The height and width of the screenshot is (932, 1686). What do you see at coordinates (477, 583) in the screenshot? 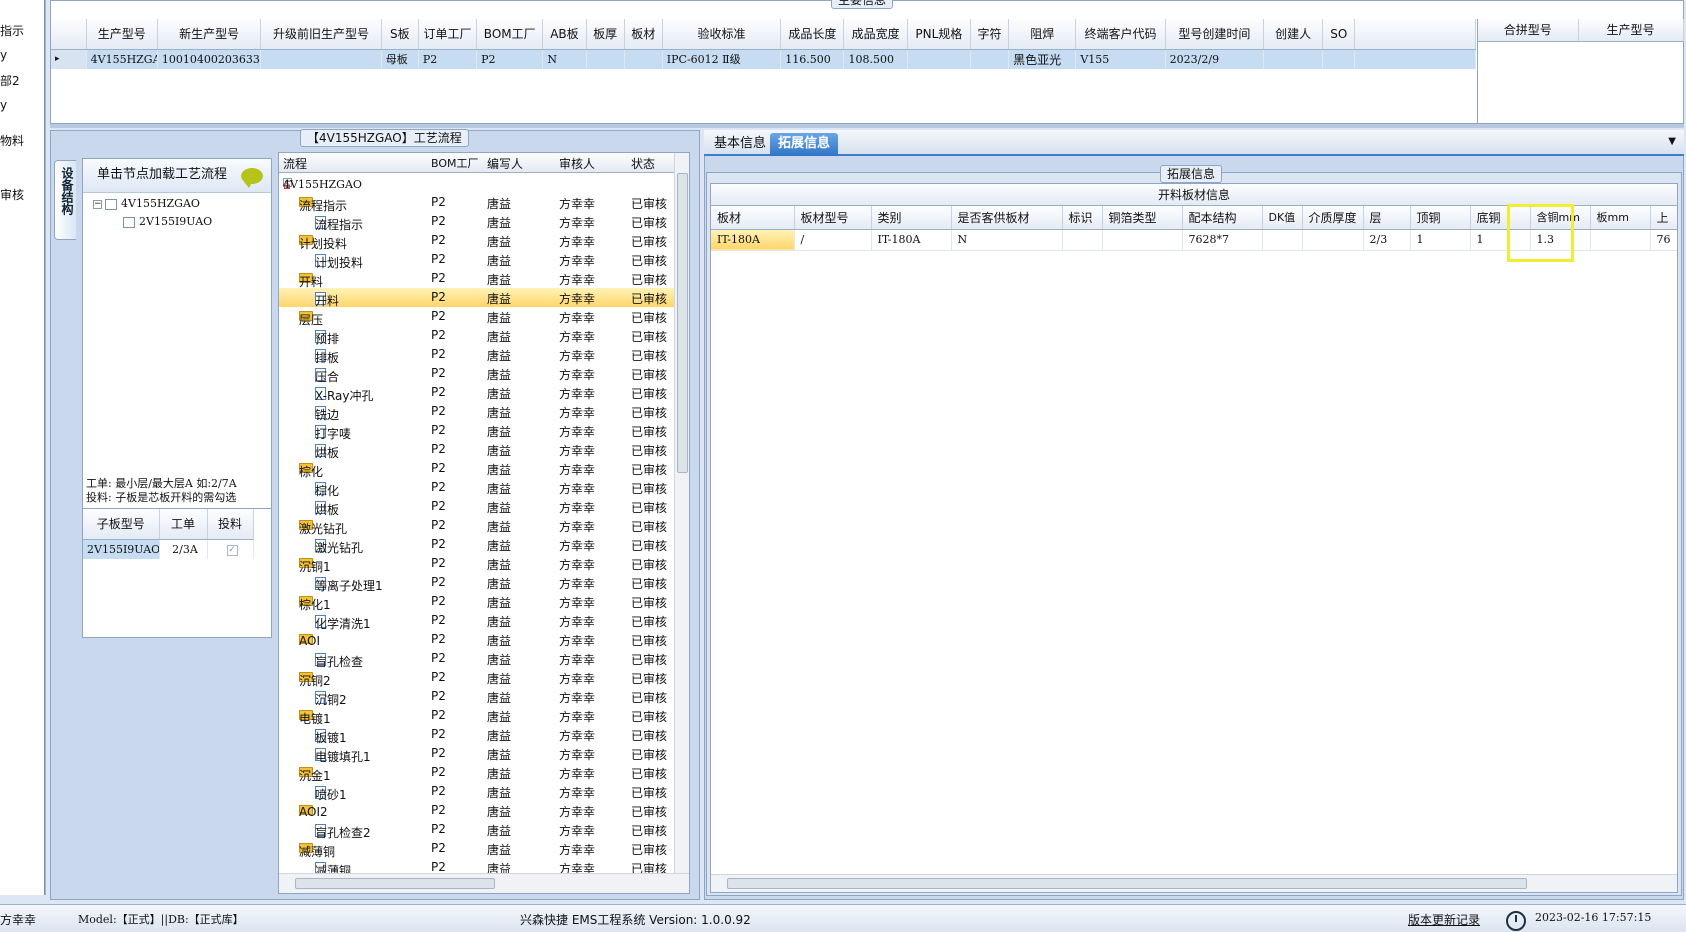
I see `flow-row: 等离子处理1 P2 唐益 方幸幸 已审核` at bounding box center [477, 583].